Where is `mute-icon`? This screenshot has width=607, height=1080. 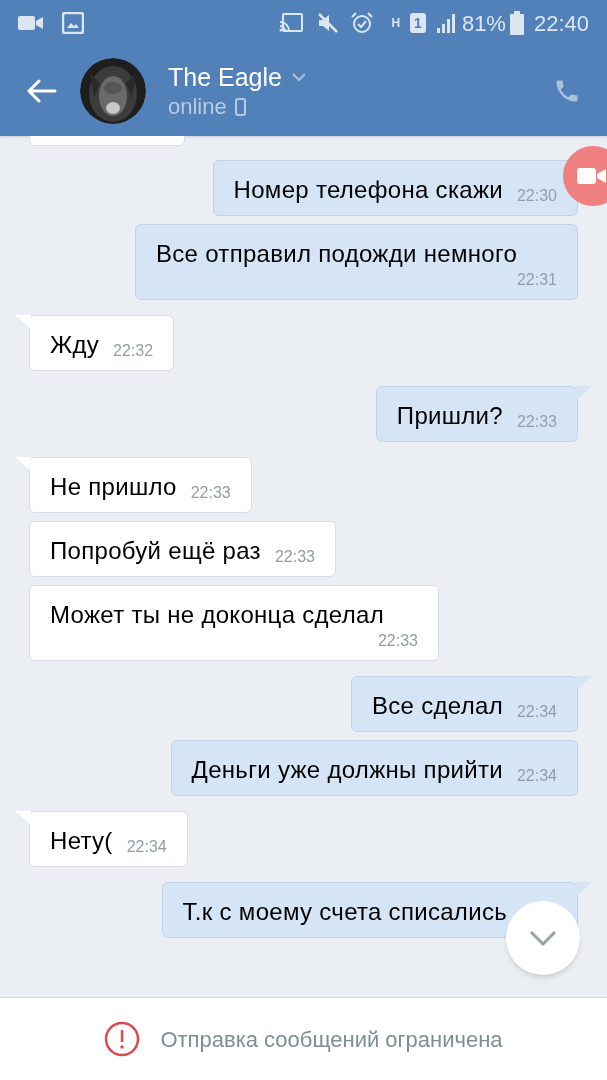
mute-icon is located at coordinates (328, 23).